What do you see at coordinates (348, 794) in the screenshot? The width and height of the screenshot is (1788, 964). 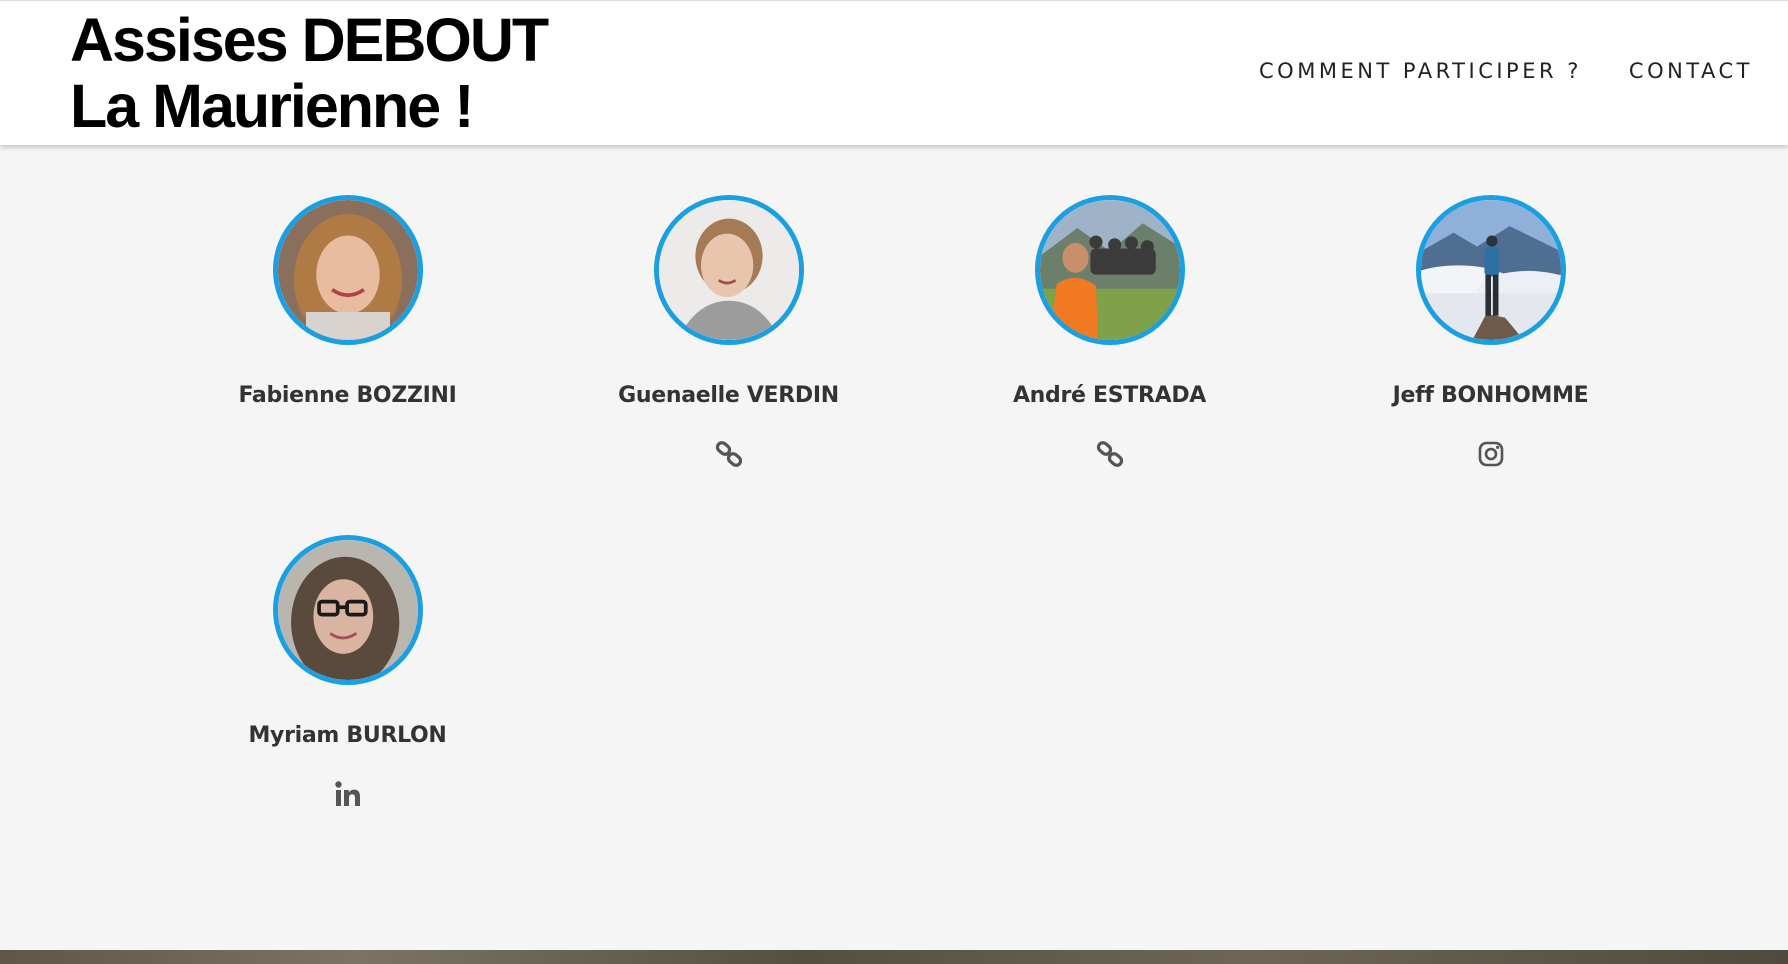 I see `linkedin-icon` at bounding box center [348, 794].